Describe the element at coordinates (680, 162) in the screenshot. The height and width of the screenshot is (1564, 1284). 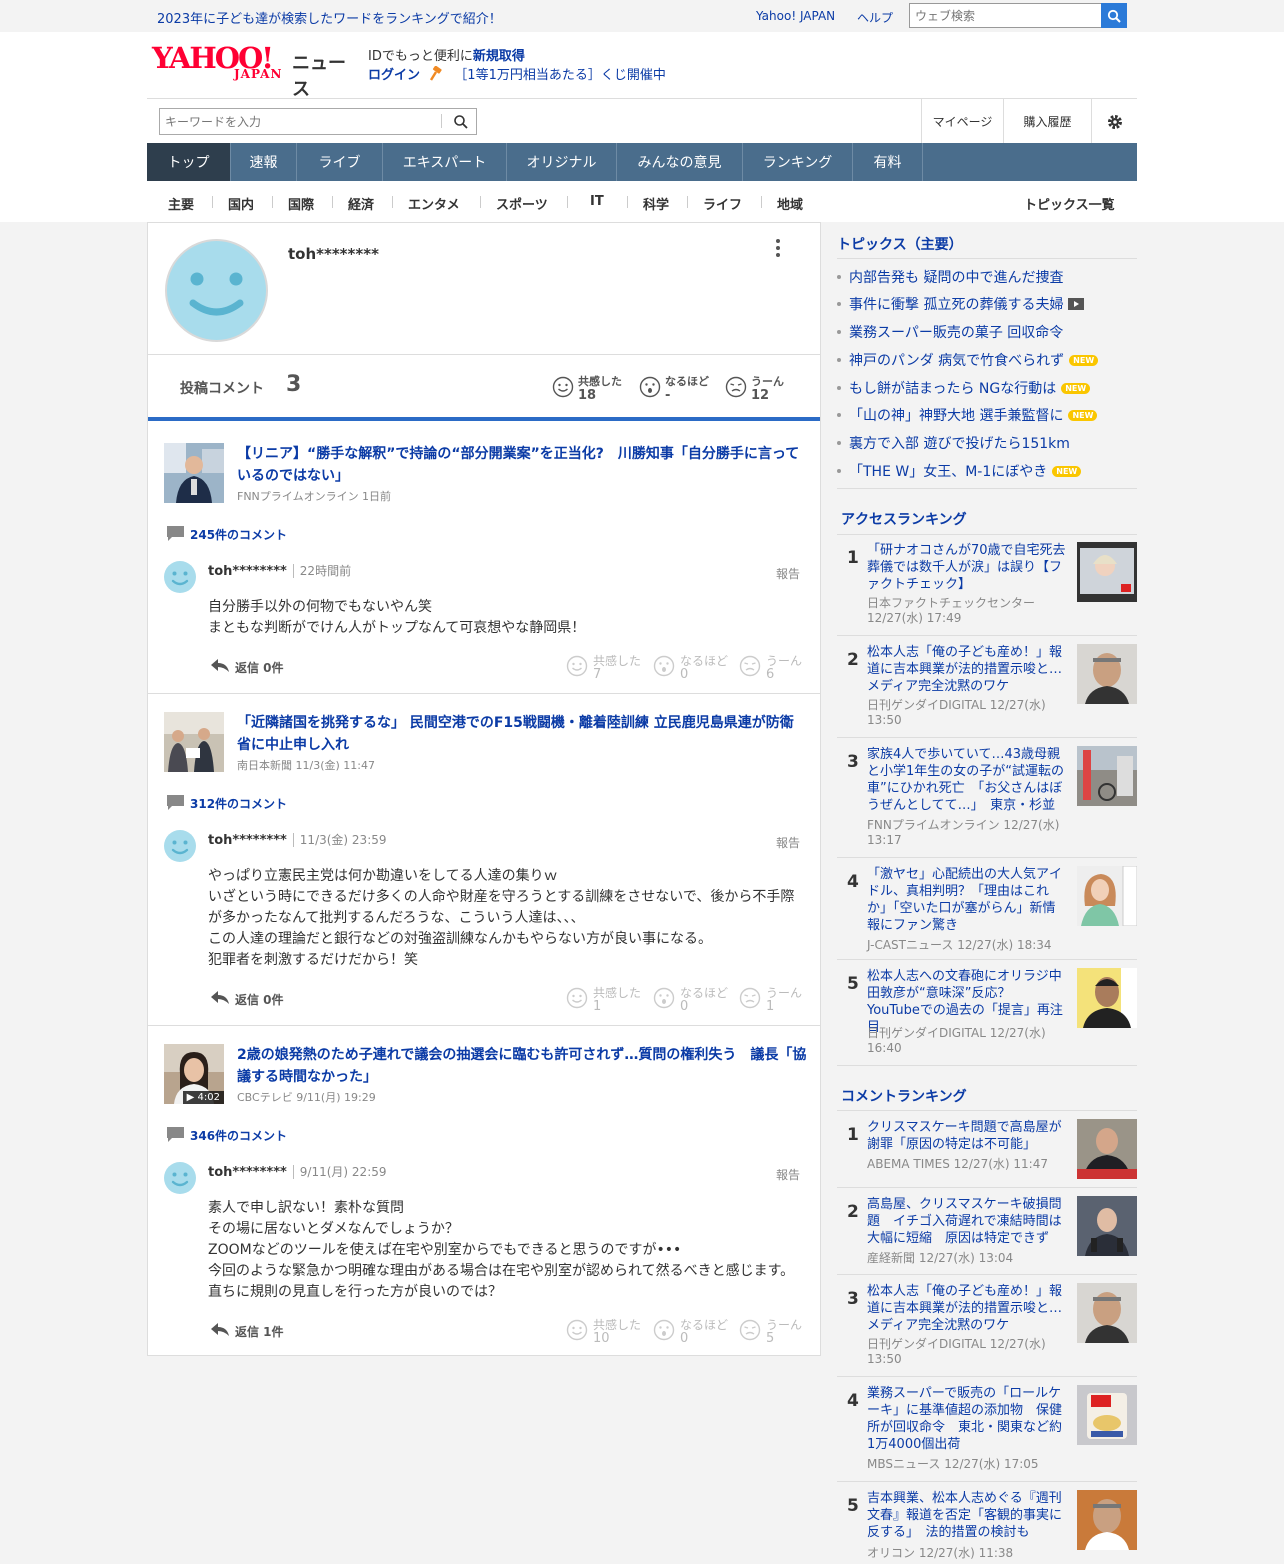
I see `gnav-opinions: みんなの意見` at that location.